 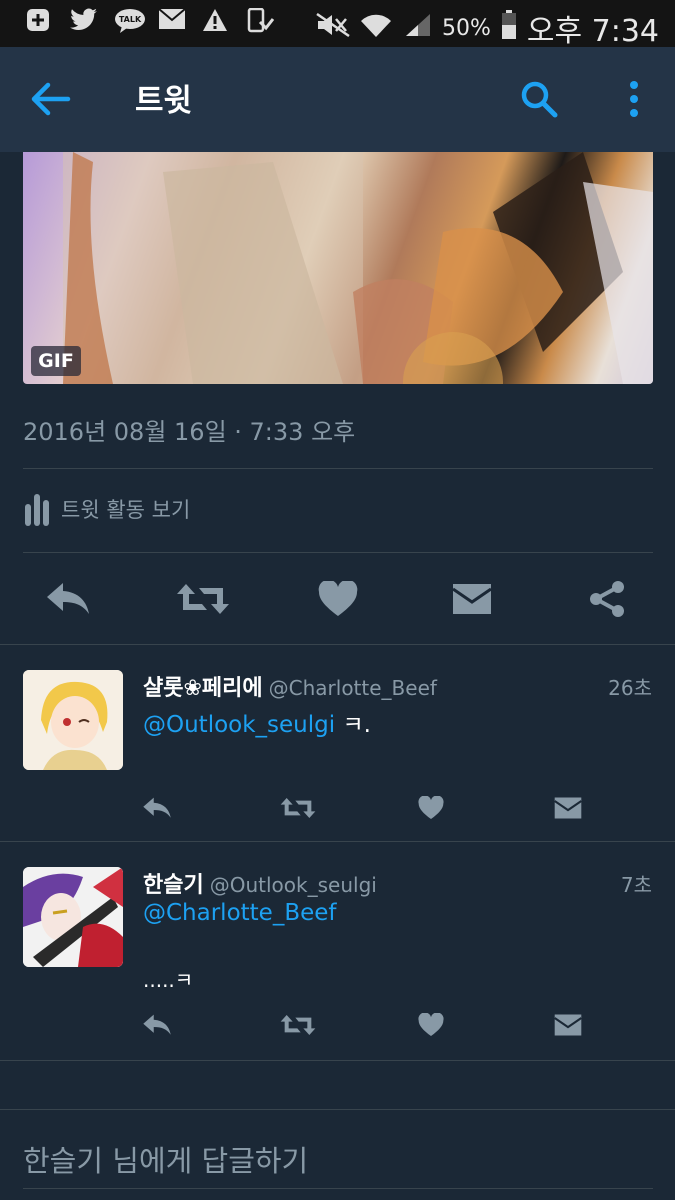 What do you see at coordinates (333, 28) in the screenshot?
I see `mute-icon` at bounding box center [333, 28].